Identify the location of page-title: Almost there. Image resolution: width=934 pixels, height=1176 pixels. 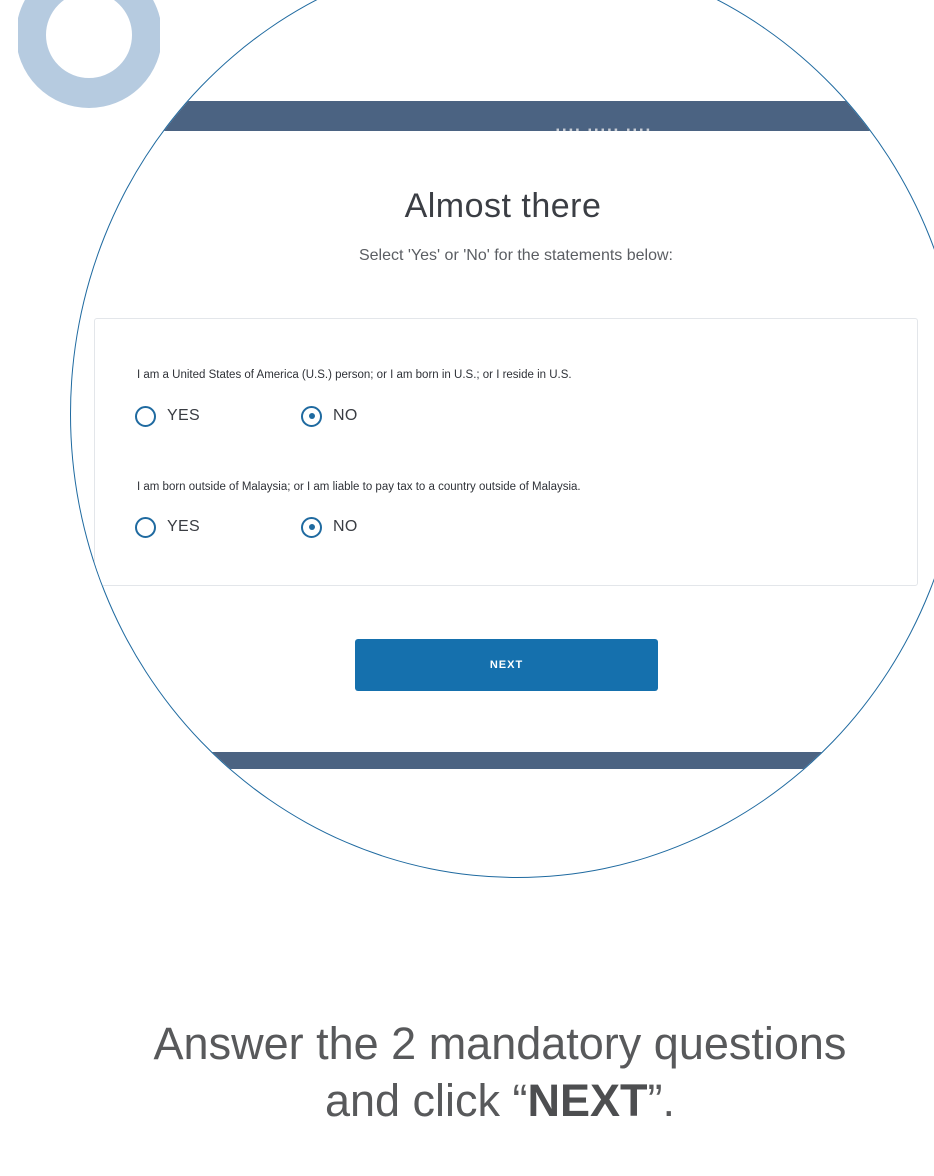
(503, 206).